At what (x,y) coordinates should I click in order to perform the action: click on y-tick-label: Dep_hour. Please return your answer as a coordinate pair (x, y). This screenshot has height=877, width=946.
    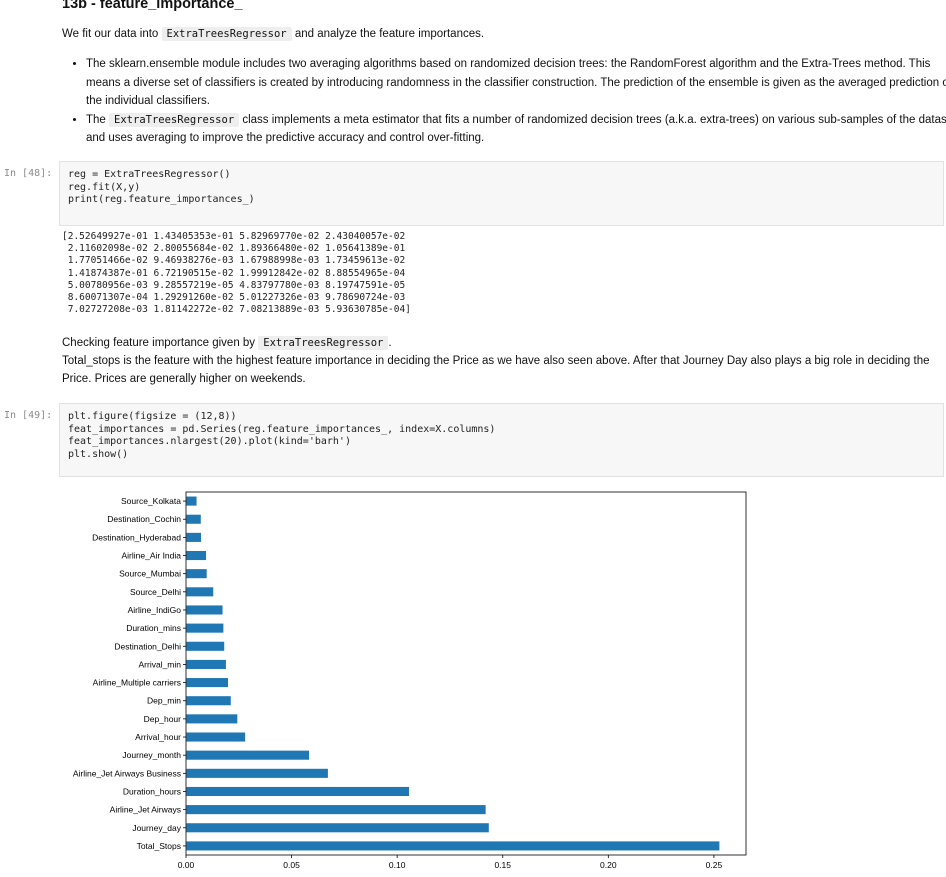
    Looking at the image, I should click on (163, 719).